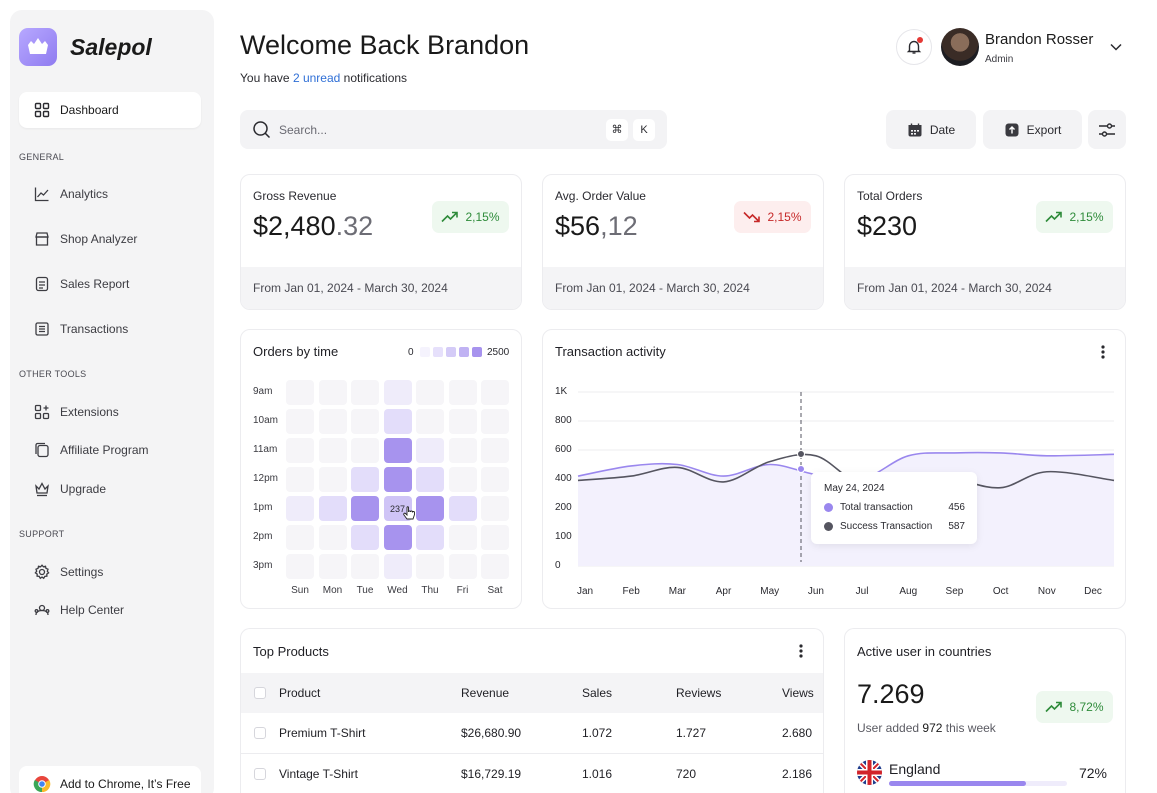  I want to click on user-name: Brandon Rosser, so click(1039, 39).